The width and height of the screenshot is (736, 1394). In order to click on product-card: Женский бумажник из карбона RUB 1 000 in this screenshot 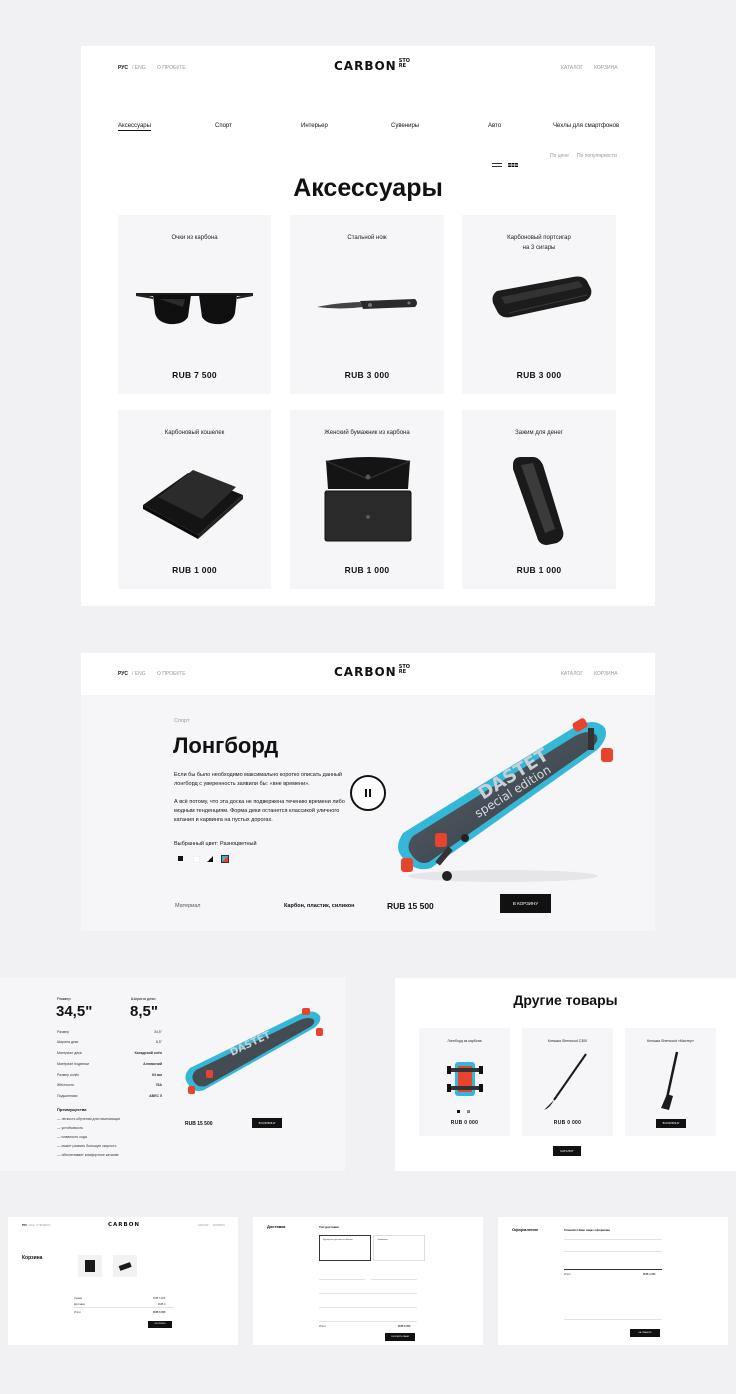, I will do `click(367, 499)`.